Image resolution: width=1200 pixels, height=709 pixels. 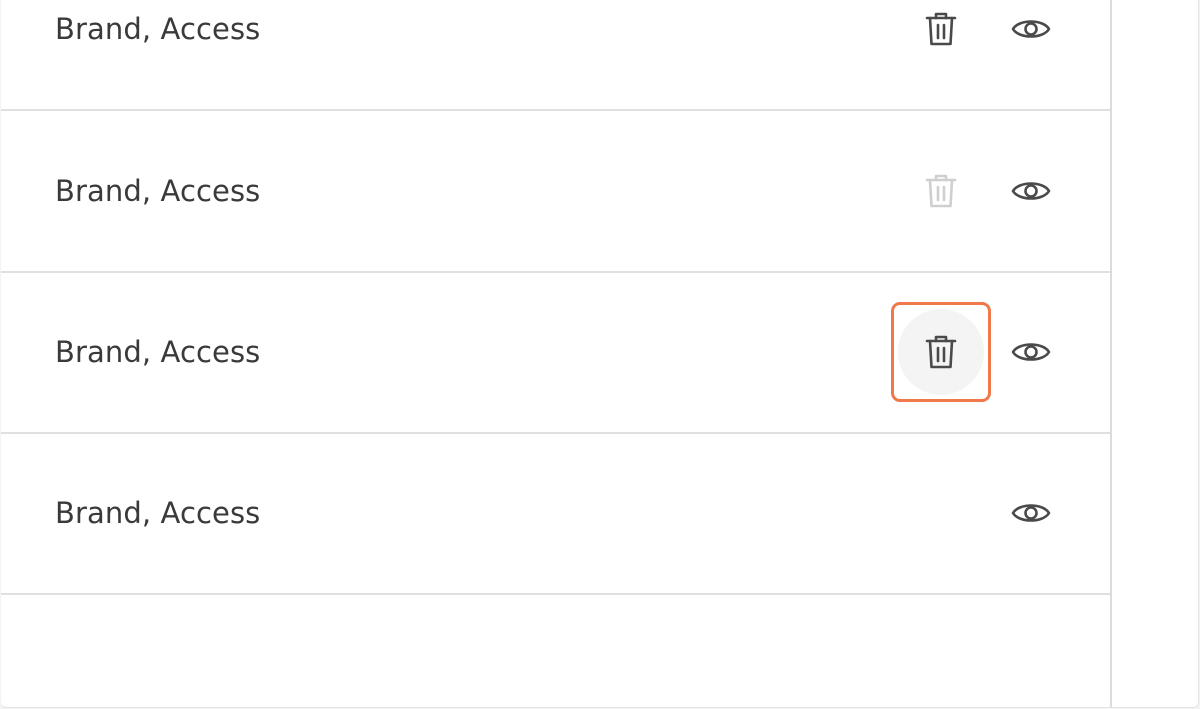 I want to click on delete-button-disabled, so click(x=941, y=191).